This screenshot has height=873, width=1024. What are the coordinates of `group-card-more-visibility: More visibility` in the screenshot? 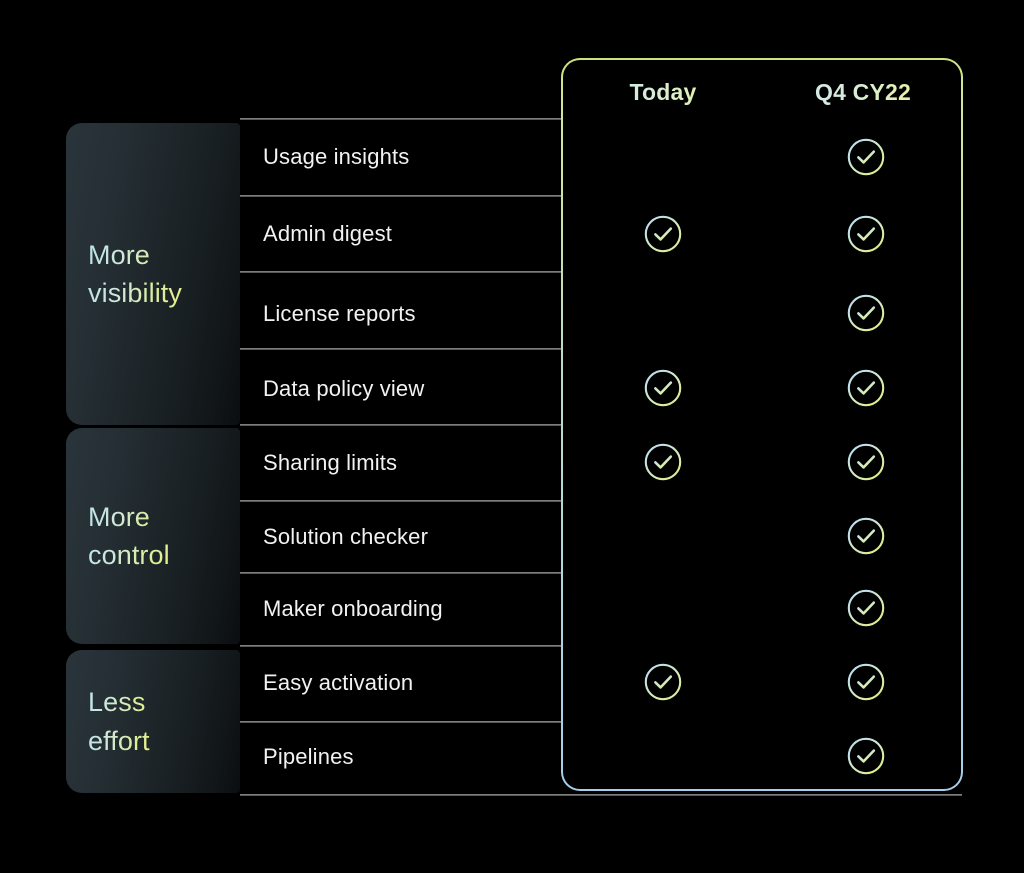 It's located at (153, 274).